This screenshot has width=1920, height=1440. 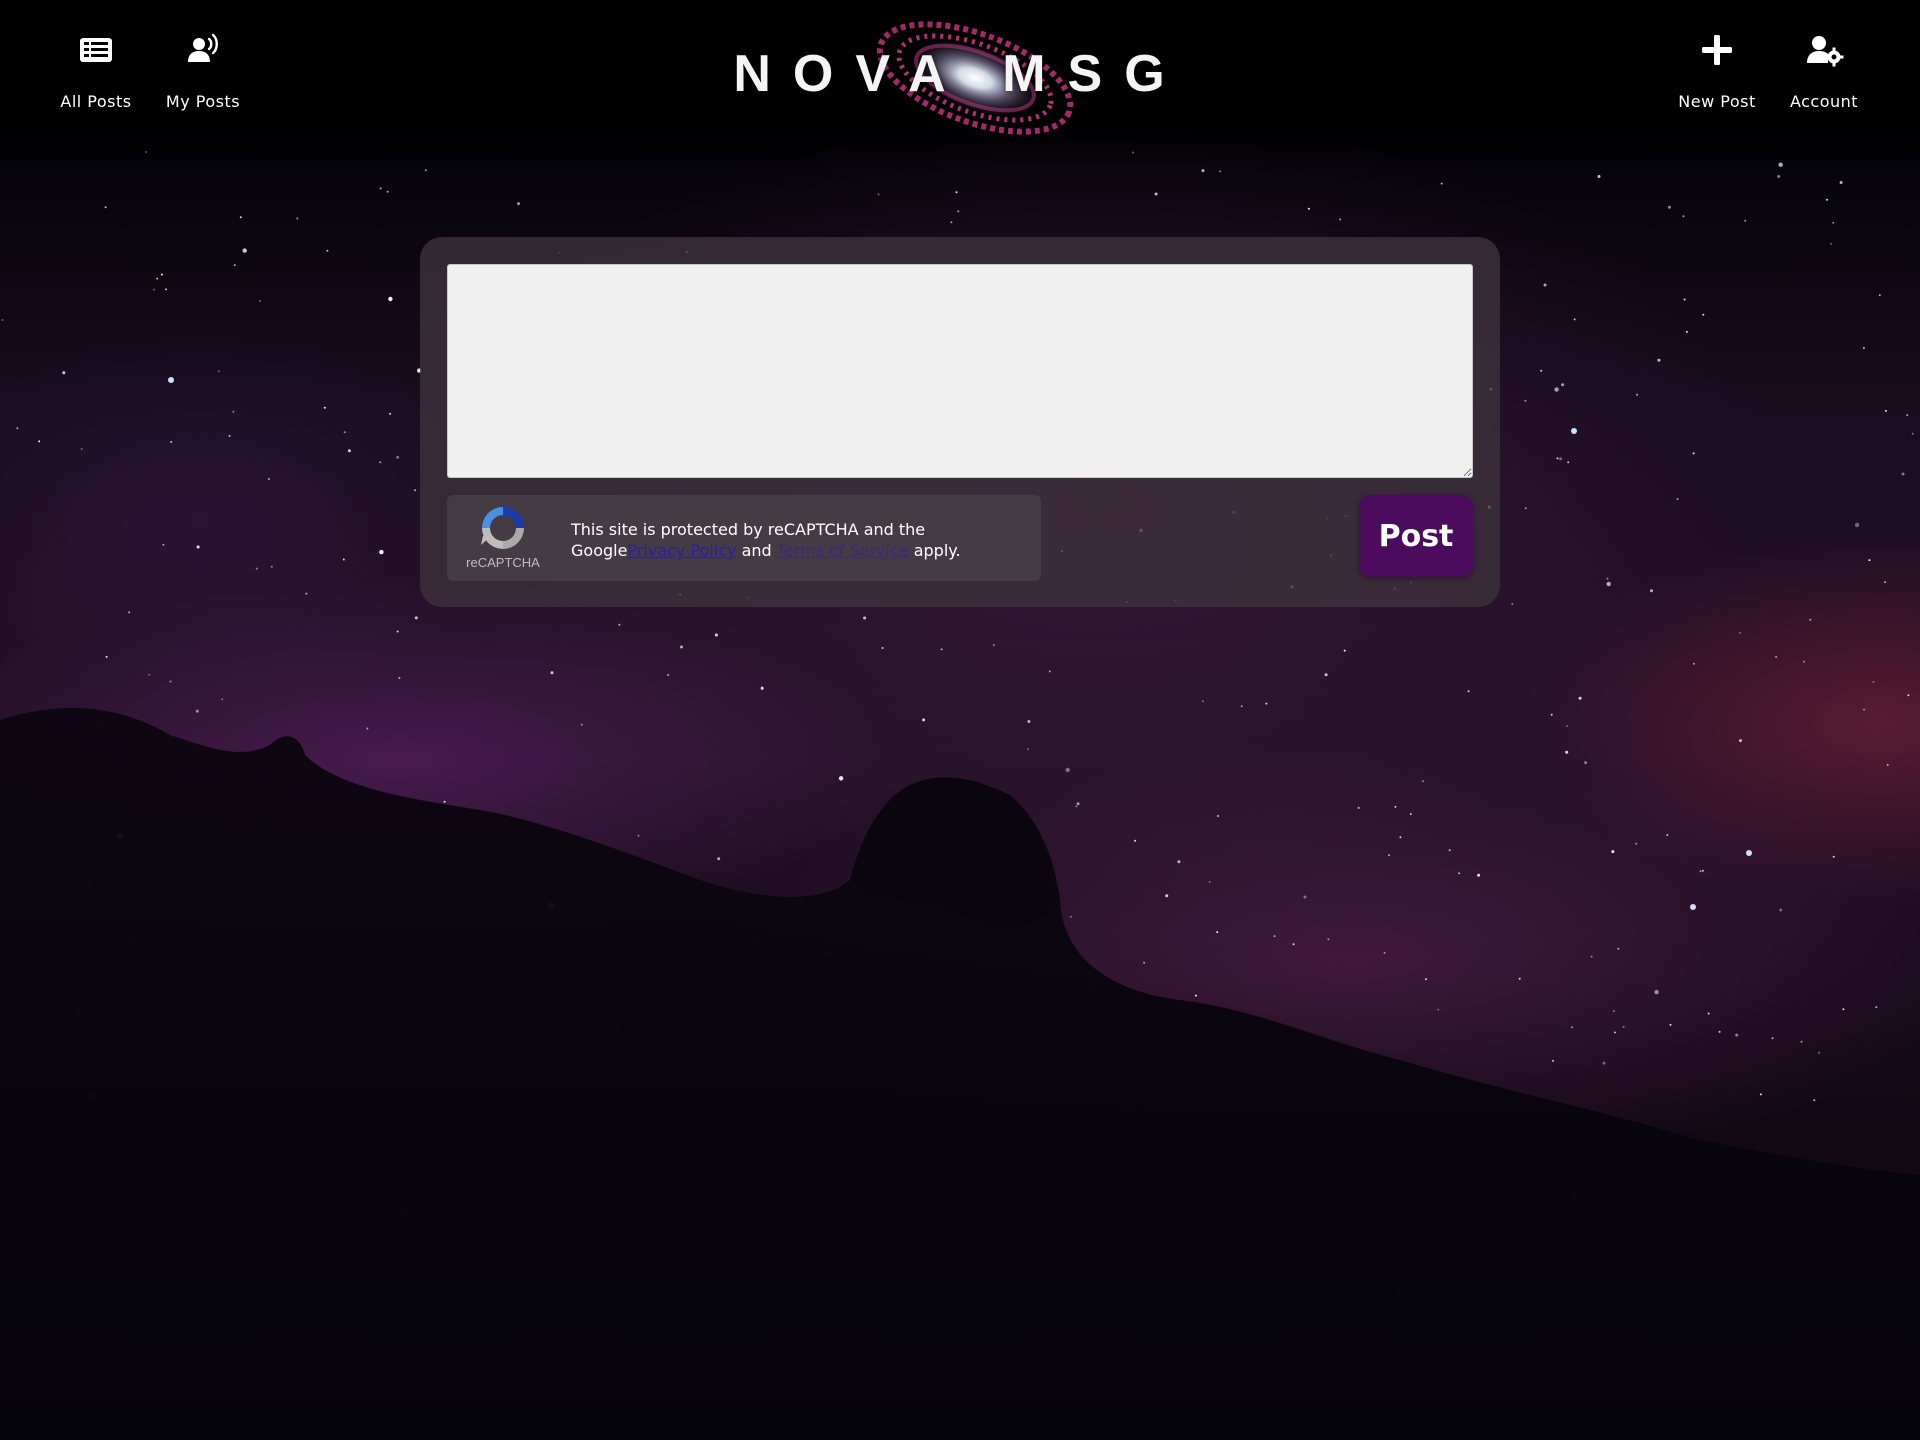 I want to click on post-button: Post, so click(x=1416, y=536).